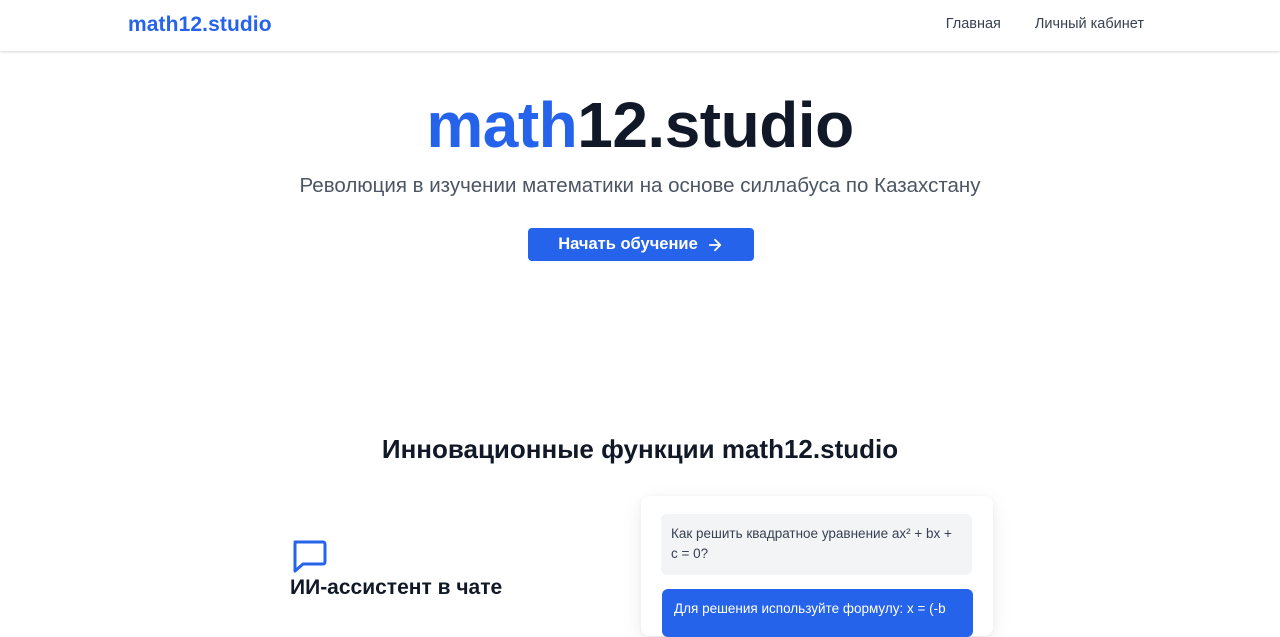 The height and width of the screenshot is (637, 1280). I want to click on nav-link-account: Личный кабинет, so click(1089, 24).